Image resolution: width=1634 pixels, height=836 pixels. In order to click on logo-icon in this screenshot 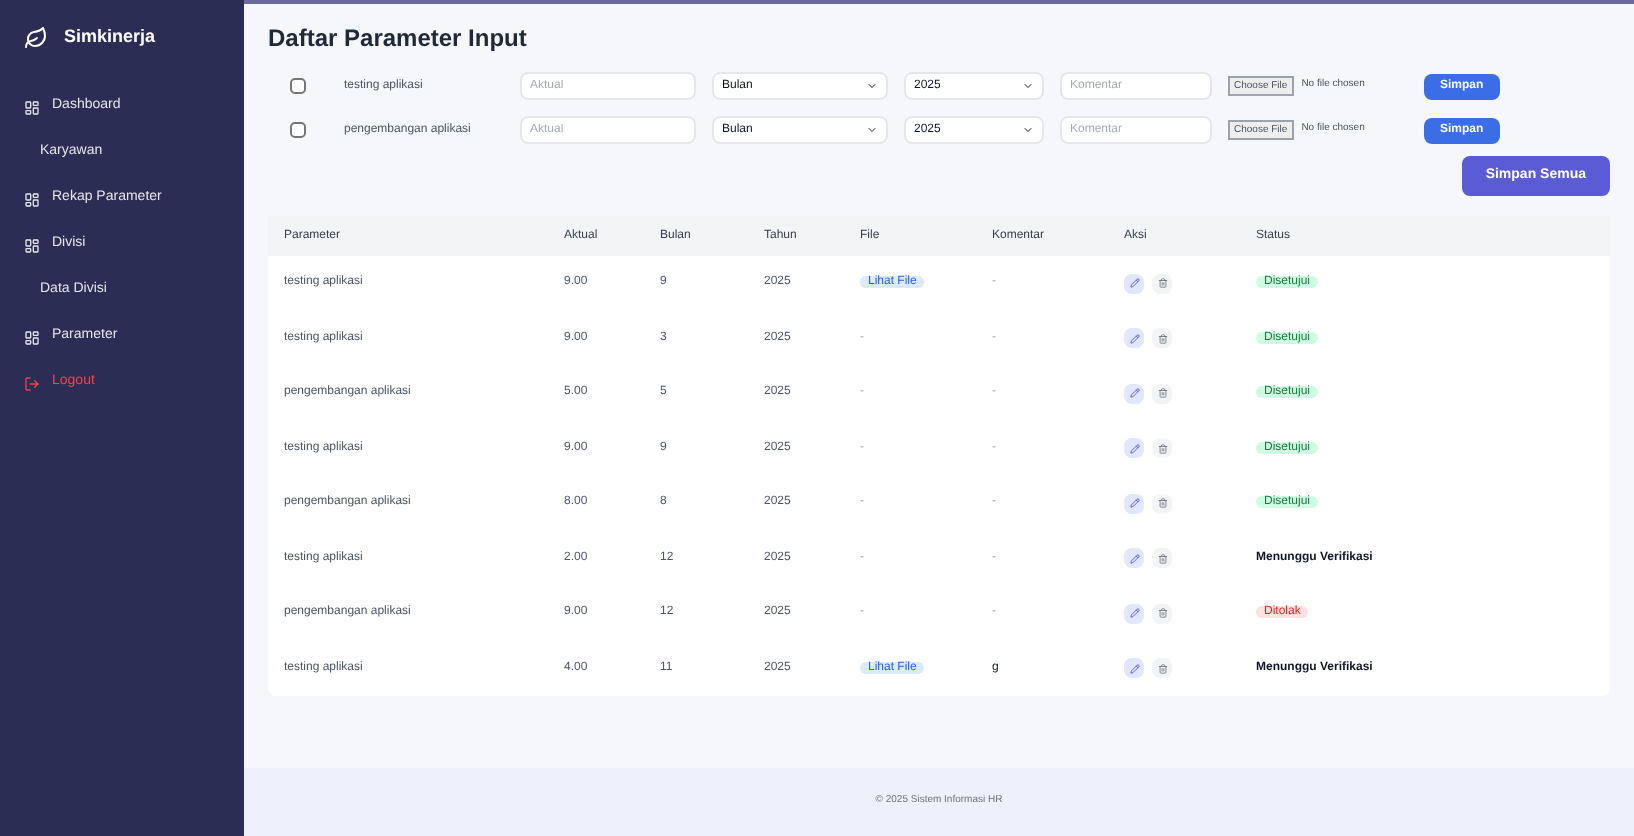, I will do `click(36, 37)`.